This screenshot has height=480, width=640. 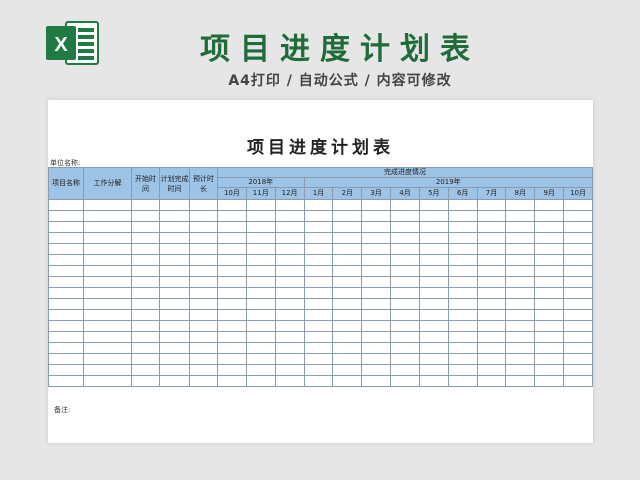 What do you see at coordinates (376, 193) in the screenshot?
I see `month-header: 3月` at bounding box center [376, 193].